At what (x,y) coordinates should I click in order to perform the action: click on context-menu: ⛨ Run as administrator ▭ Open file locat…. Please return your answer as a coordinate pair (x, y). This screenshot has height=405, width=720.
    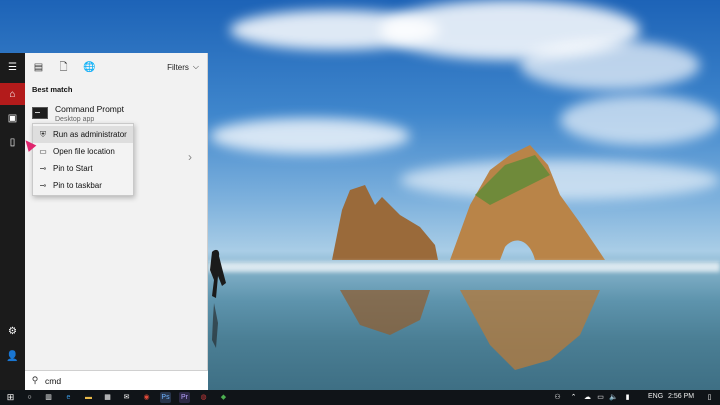
    Looking at the image, I should click on (83, 159).